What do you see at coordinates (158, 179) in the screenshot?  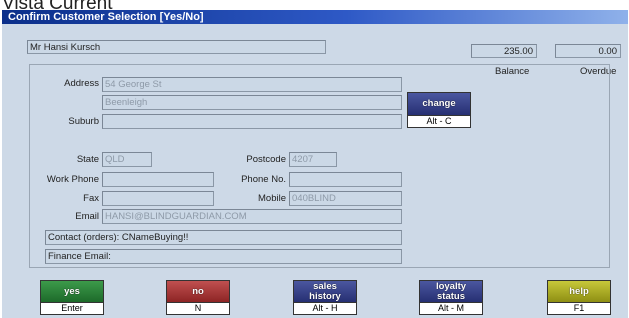 I see `work-phone-field` at bounding box center [158, 179].